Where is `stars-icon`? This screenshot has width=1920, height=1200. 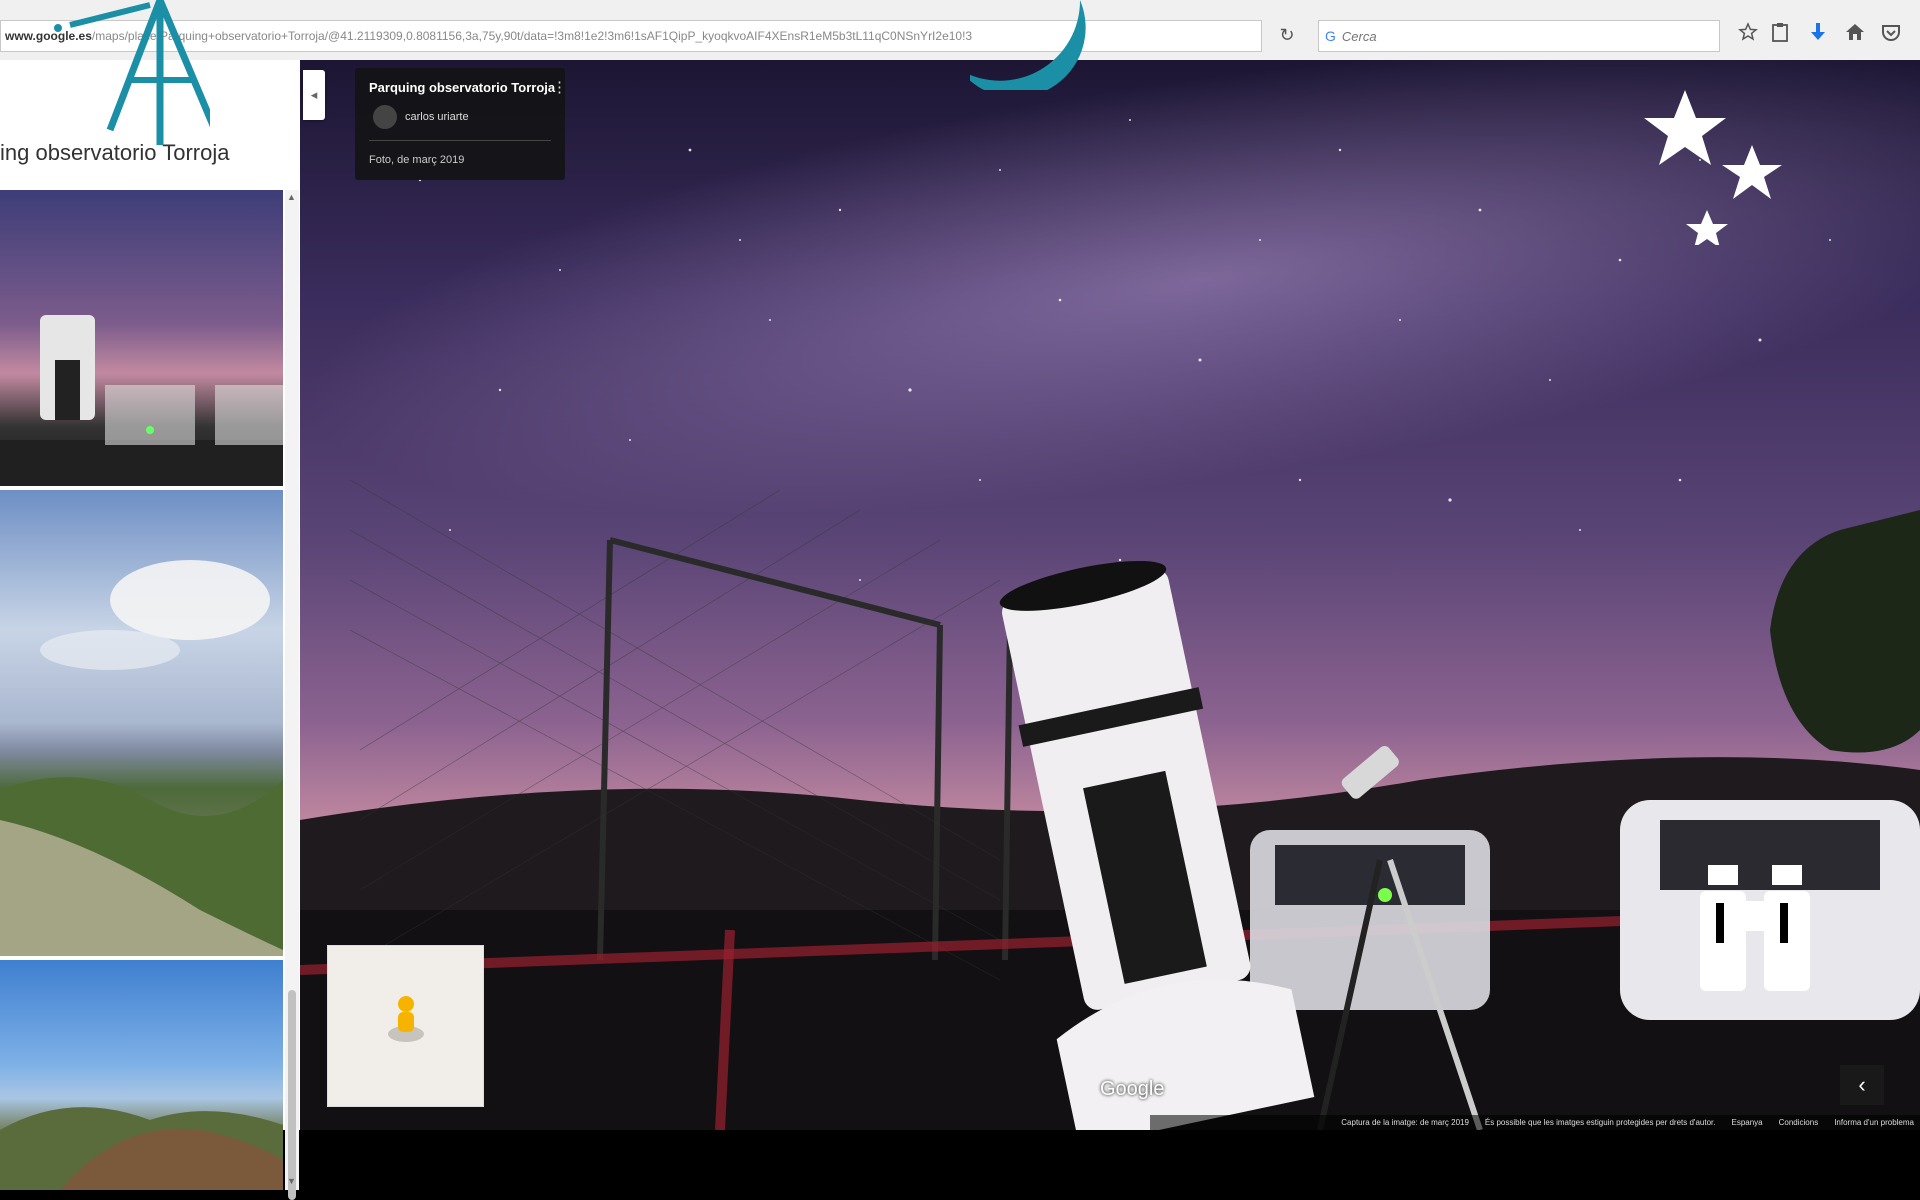 stars-icon is located at coordinates (1713, 167).